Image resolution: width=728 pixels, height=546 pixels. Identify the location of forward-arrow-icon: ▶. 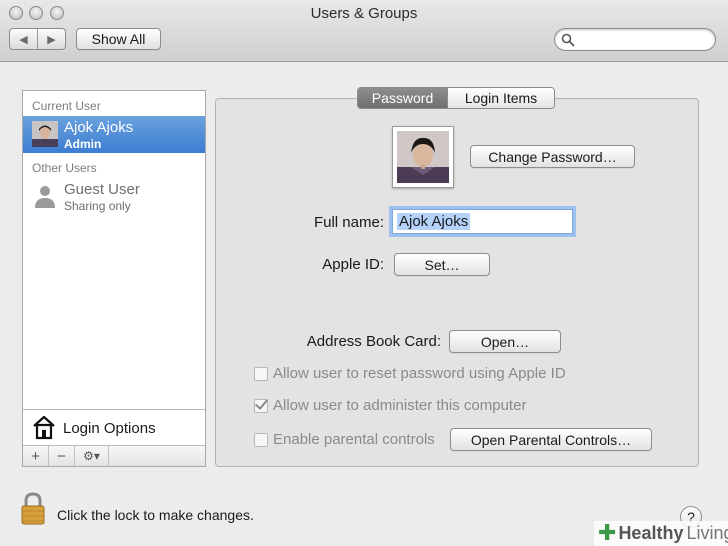
(51, 39).